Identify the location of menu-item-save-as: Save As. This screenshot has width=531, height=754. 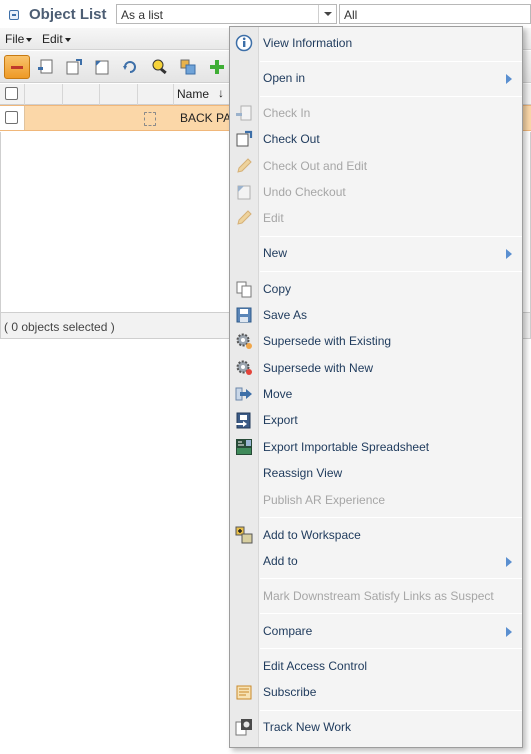
(376, 315).